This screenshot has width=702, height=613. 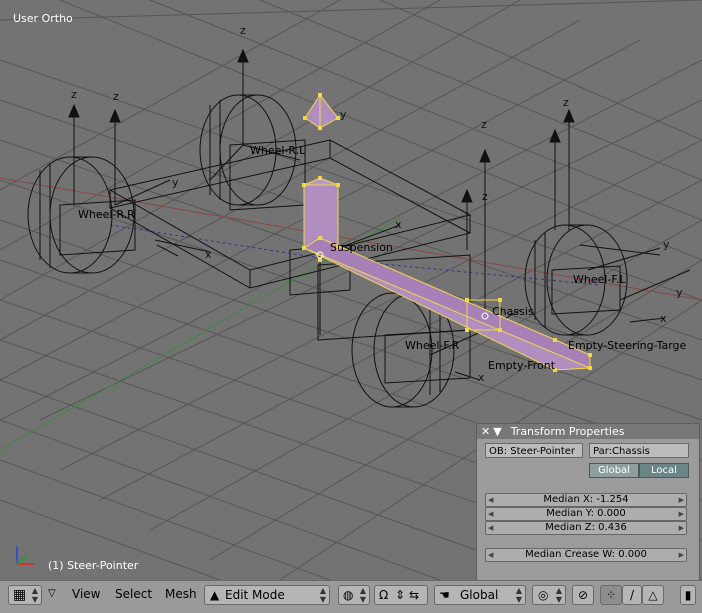 What do you see at coordinates (278, 150) in the screenshot?
I see `object-label-wheel-rl: Wheel-R.L` at bounding box center [278, 150].